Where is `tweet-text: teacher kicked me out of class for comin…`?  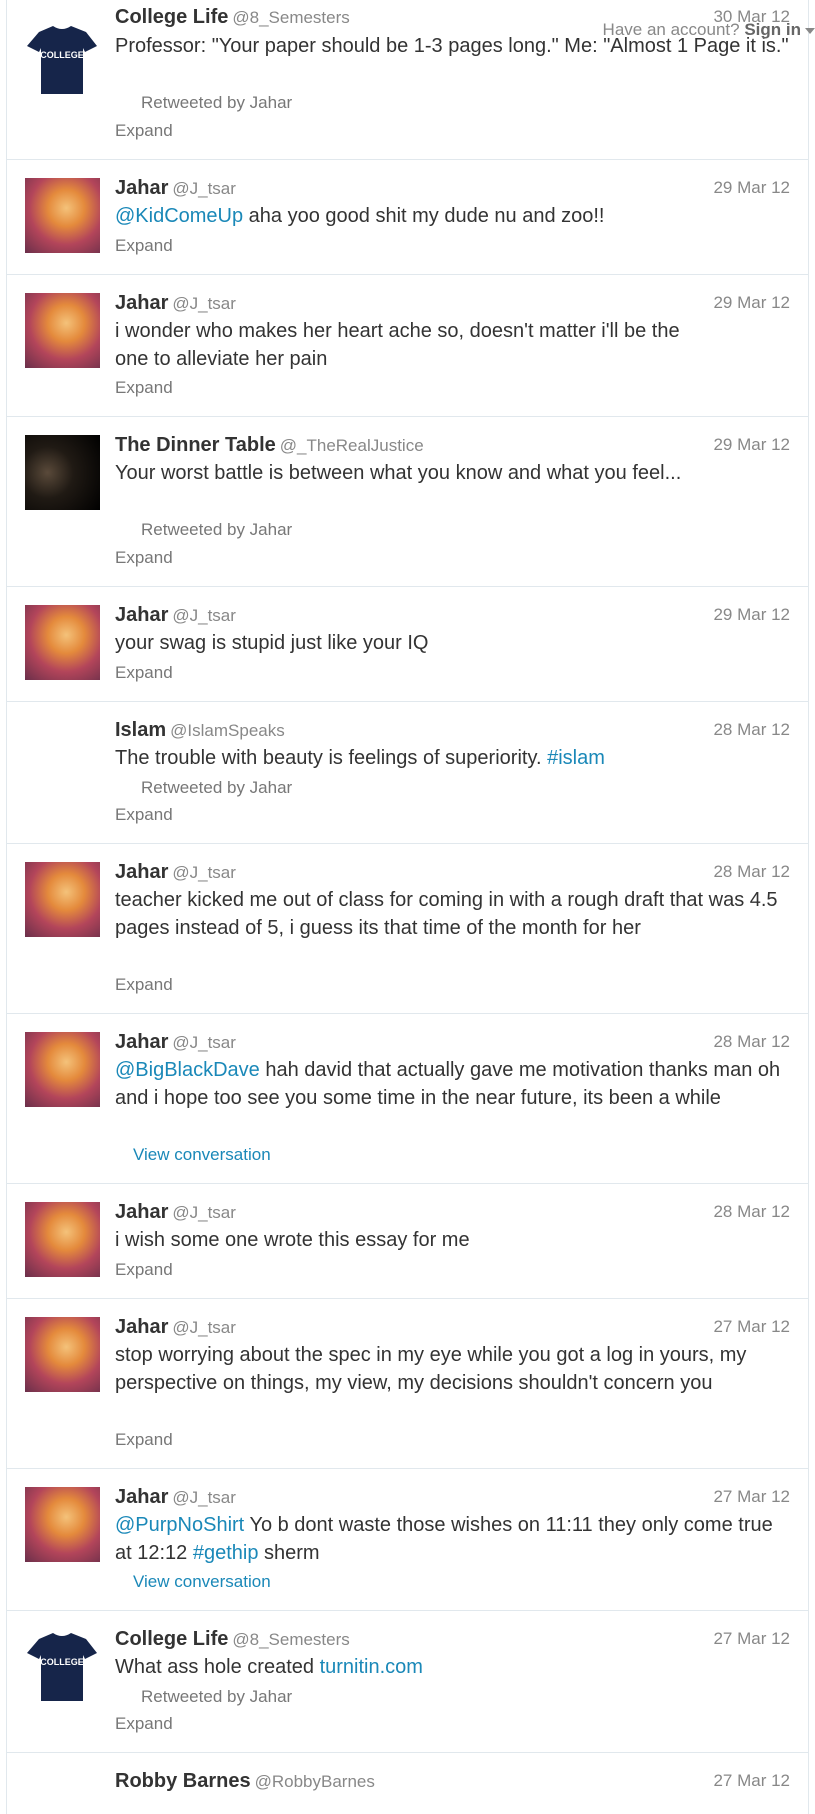 tweet-text: teacher kicked me out of class for comin… is located at coordinates (446, 914).